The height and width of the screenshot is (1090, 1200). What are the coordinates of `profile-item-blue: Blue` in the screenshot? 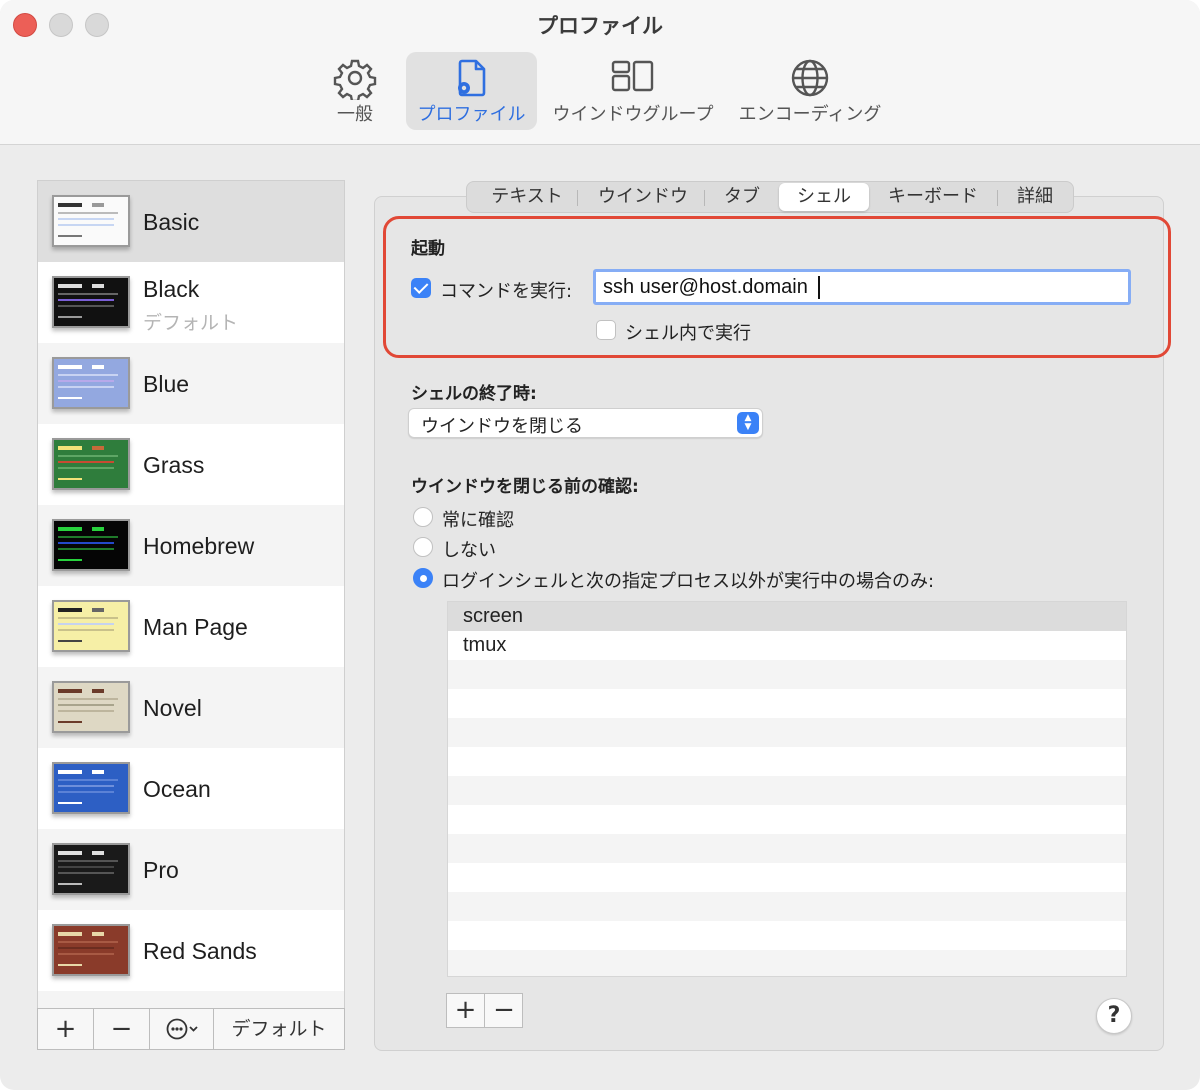 It's located at (191, 383).